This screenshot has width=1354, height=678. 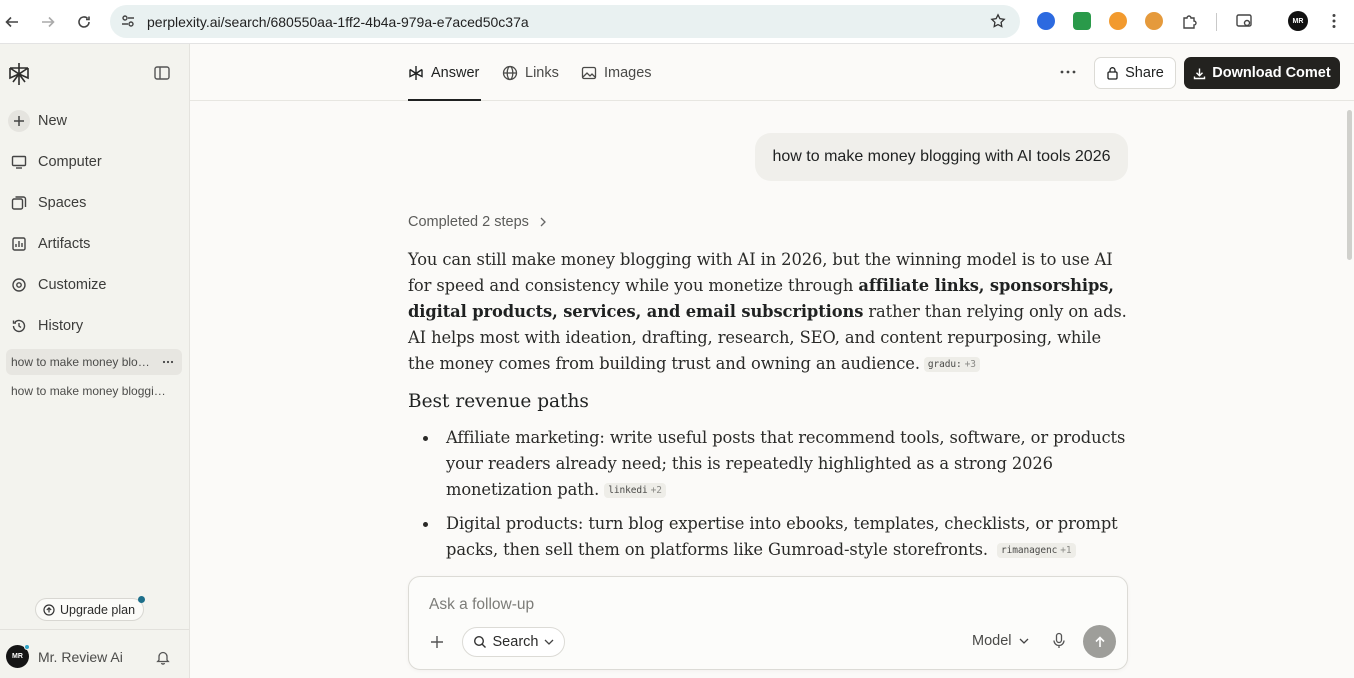 I want to click on presence-dot, so click(x=27, y=647).